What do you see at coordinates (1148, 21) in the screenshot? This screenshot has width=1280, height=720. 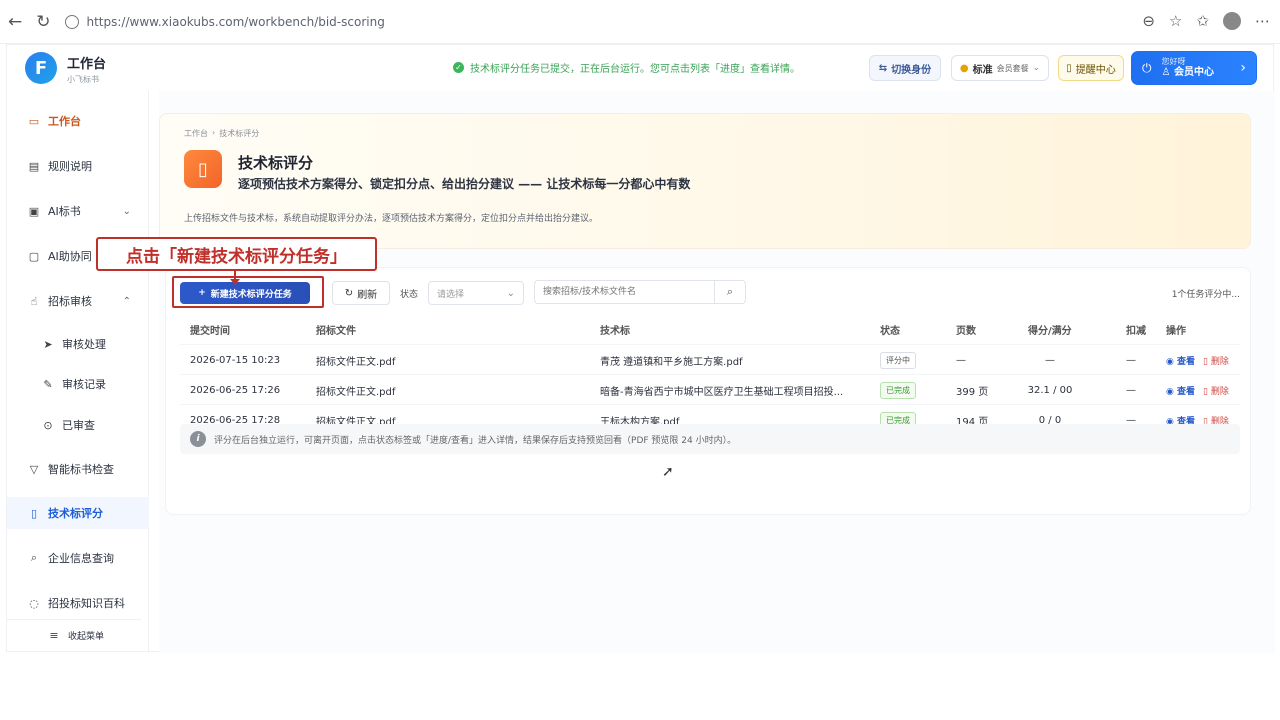 I see `zoom-icon: ⊖` at bounding box center [1148, 21].